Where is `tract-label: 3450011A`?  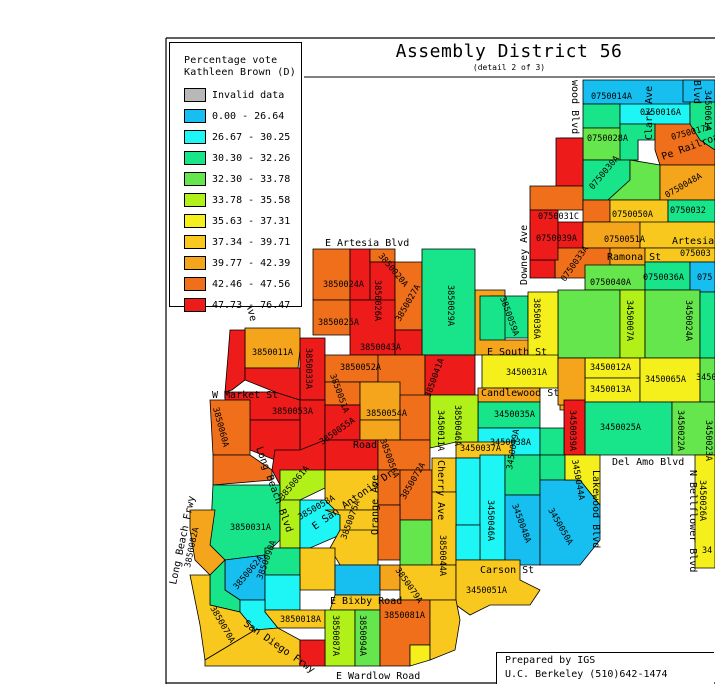 tract-label: 3450011A is located at coordinates (440, 430).